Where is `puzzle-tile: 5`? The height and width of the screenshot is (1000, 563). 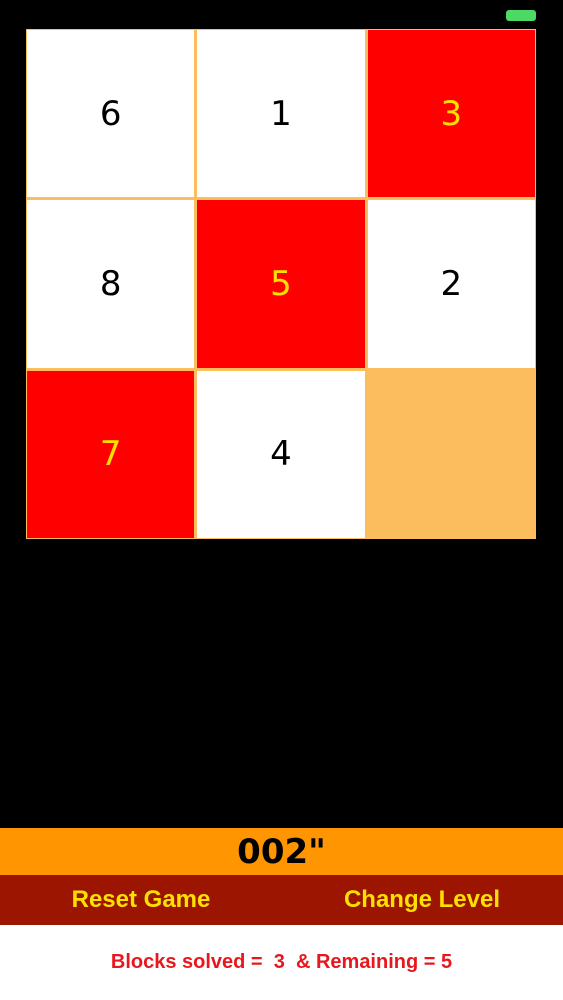 puzzle-tile: 5 is located at coordinates (281, 284).